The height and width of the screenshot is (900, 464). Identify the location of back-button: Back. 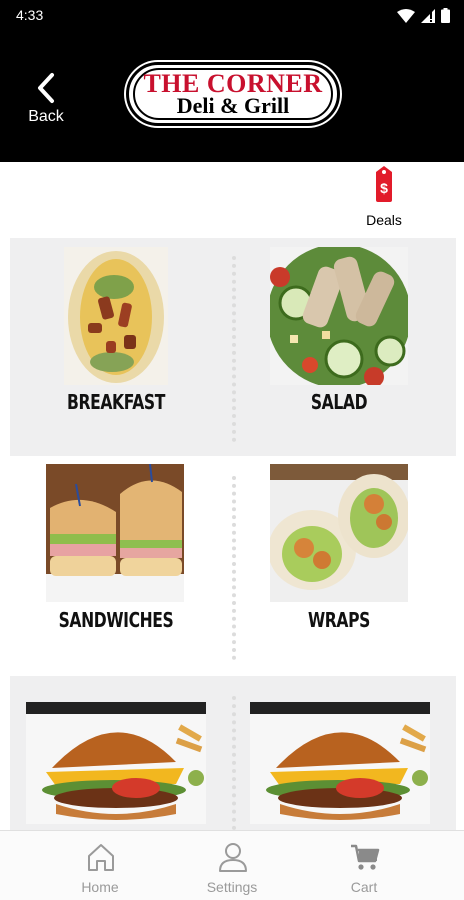
(48, 98).